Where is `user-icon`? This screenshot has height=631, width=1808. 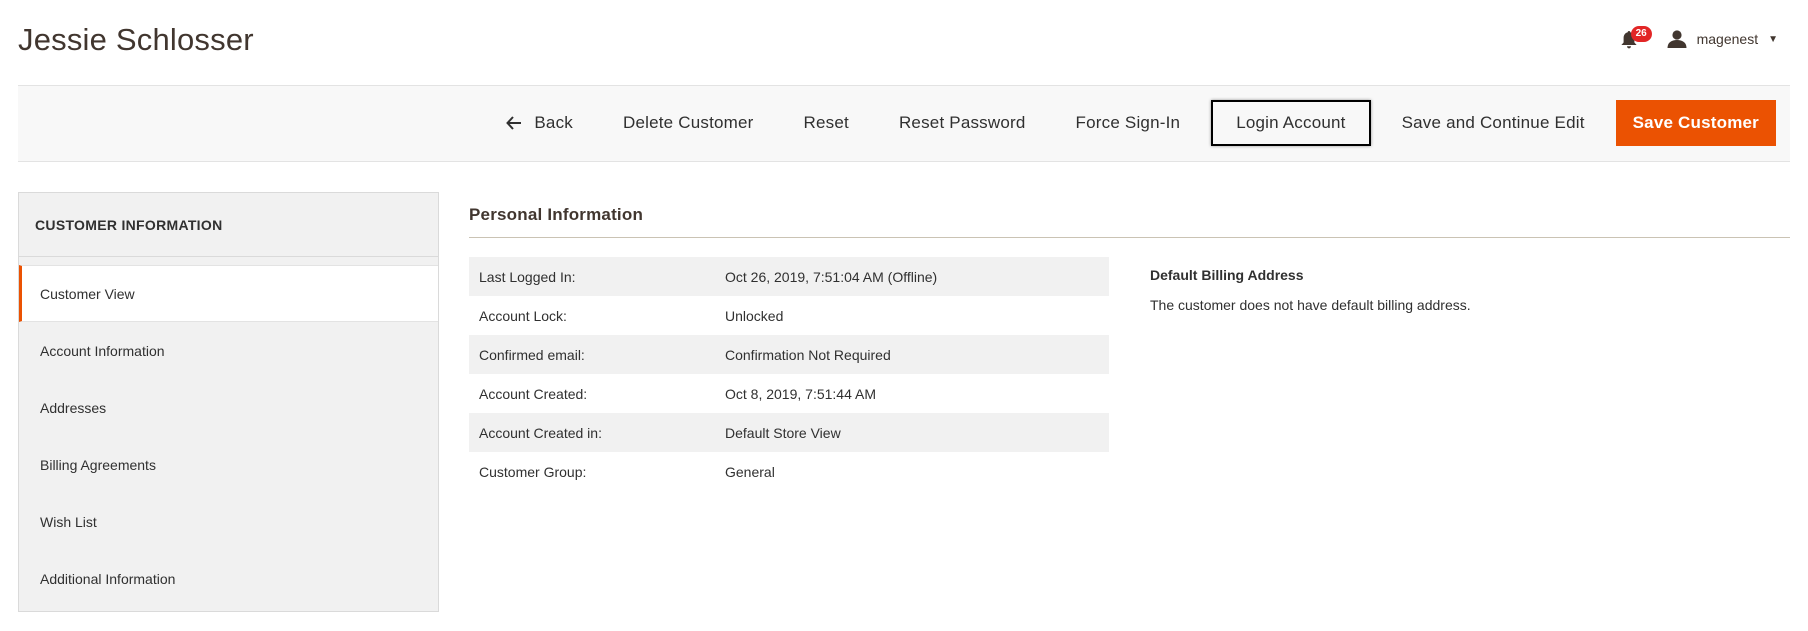
user-icon is located at coordinates (1677, 39).